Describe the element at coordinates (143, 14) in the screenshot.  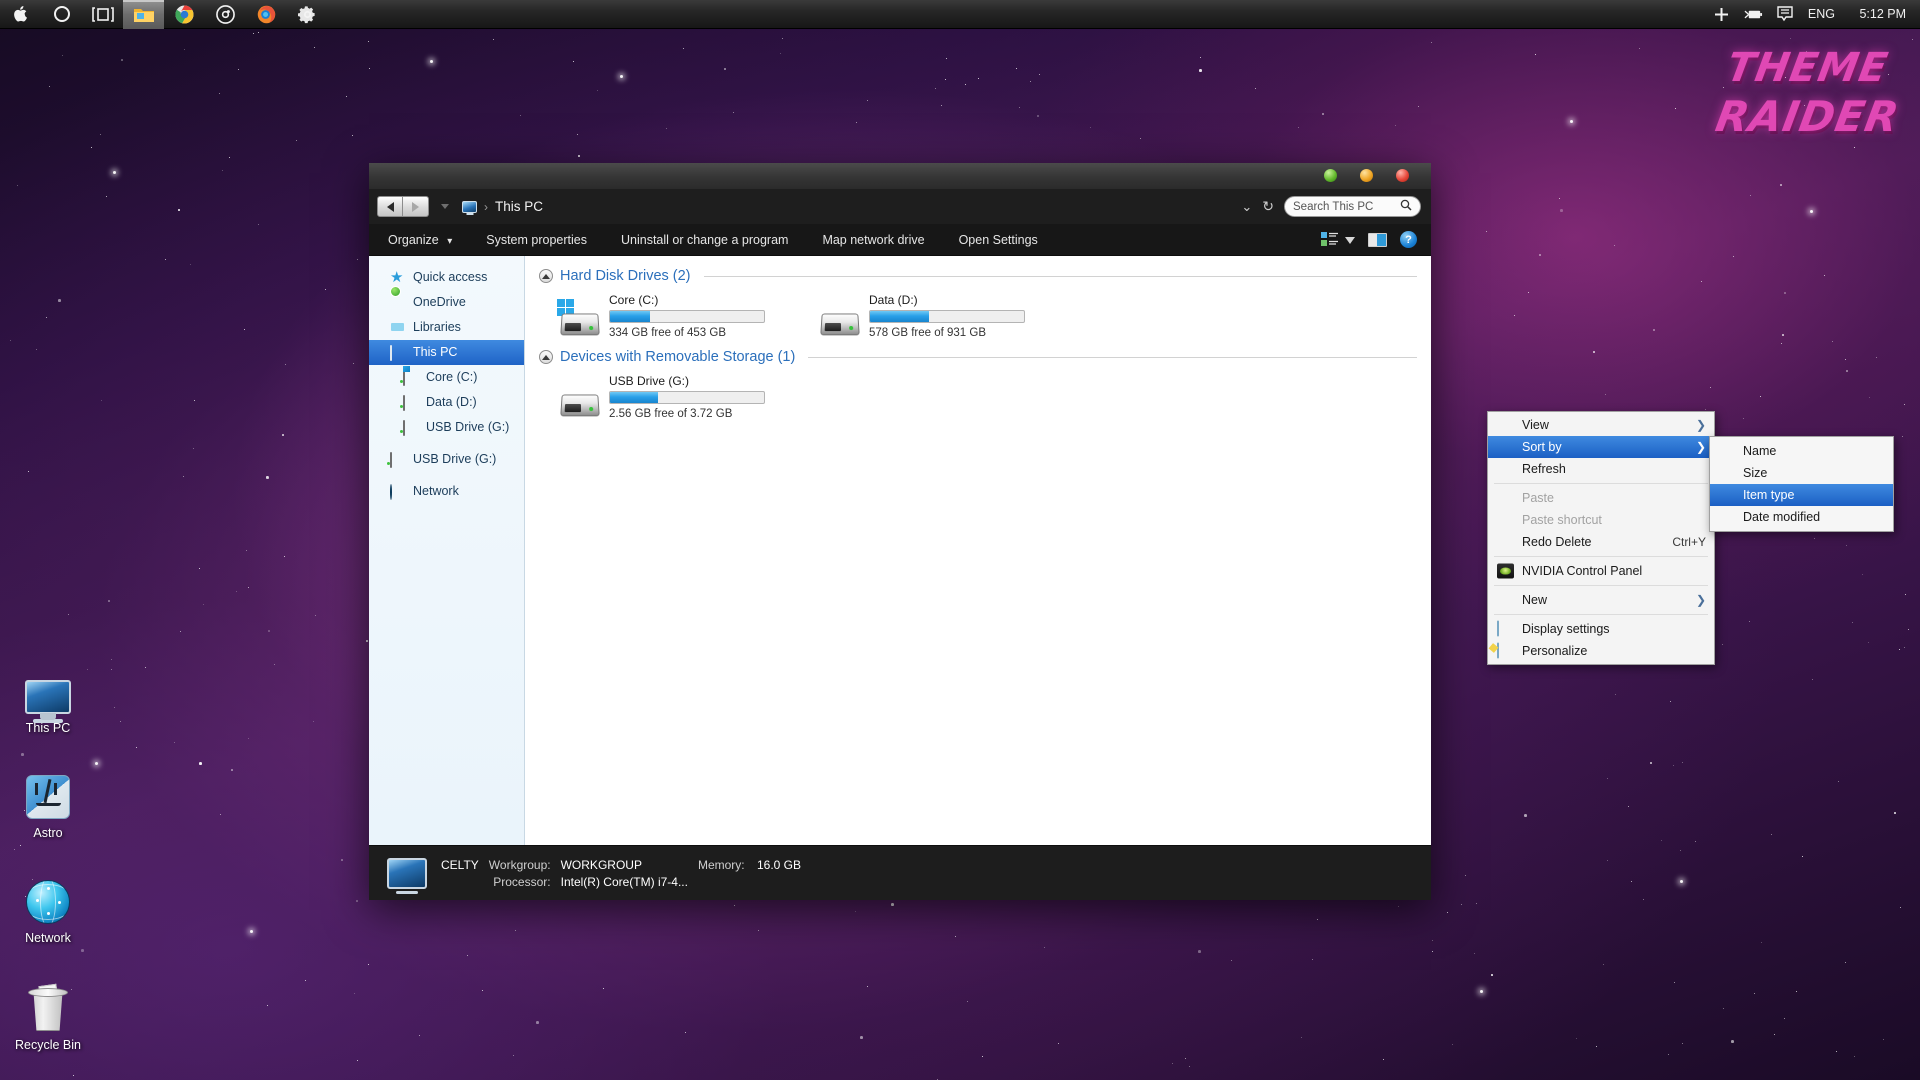
I see `folder-icon` at that location.